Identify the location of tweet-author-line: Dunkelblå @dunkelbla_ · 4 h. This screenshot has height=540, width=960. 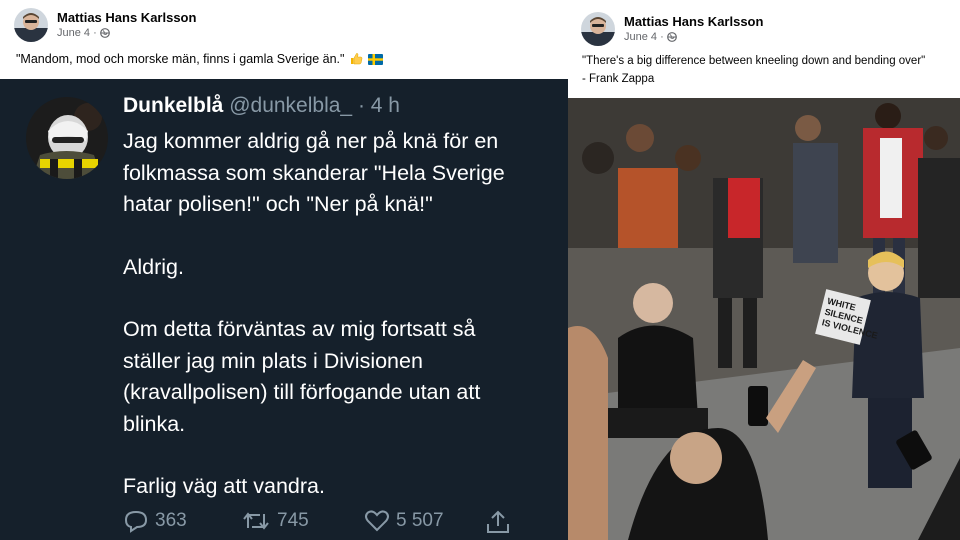
(261, 106).